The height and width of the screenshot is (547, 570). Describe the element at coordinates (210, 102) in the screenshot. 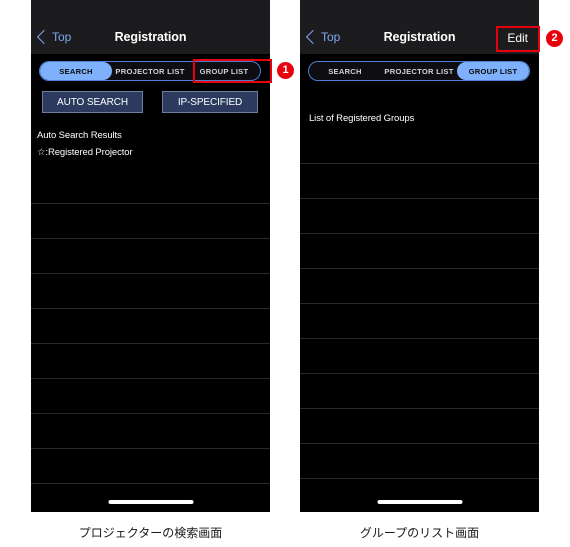

I see `ip-specified-button: IP-SPECIFIED` at that location.